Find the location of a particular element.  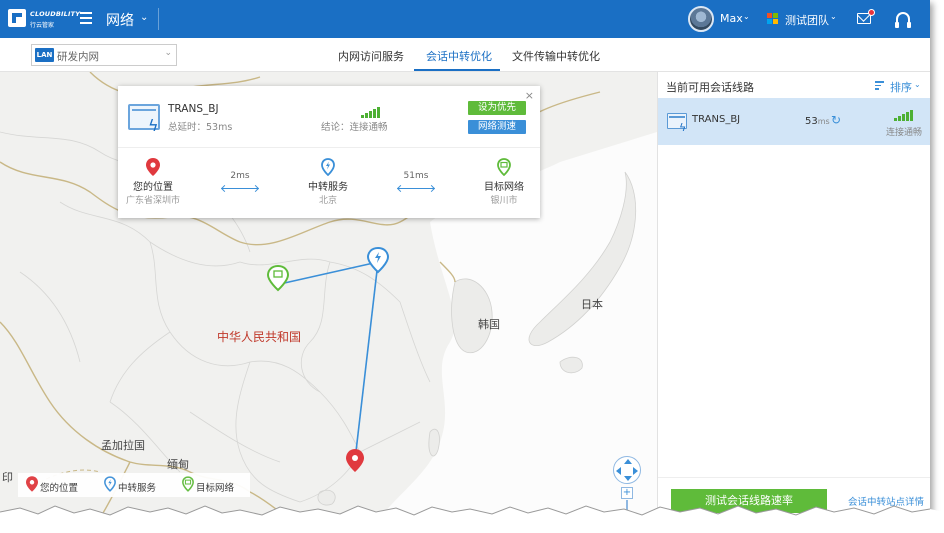

node-subtitle: 广东省深圳市 is located at coordinates (152, 201).